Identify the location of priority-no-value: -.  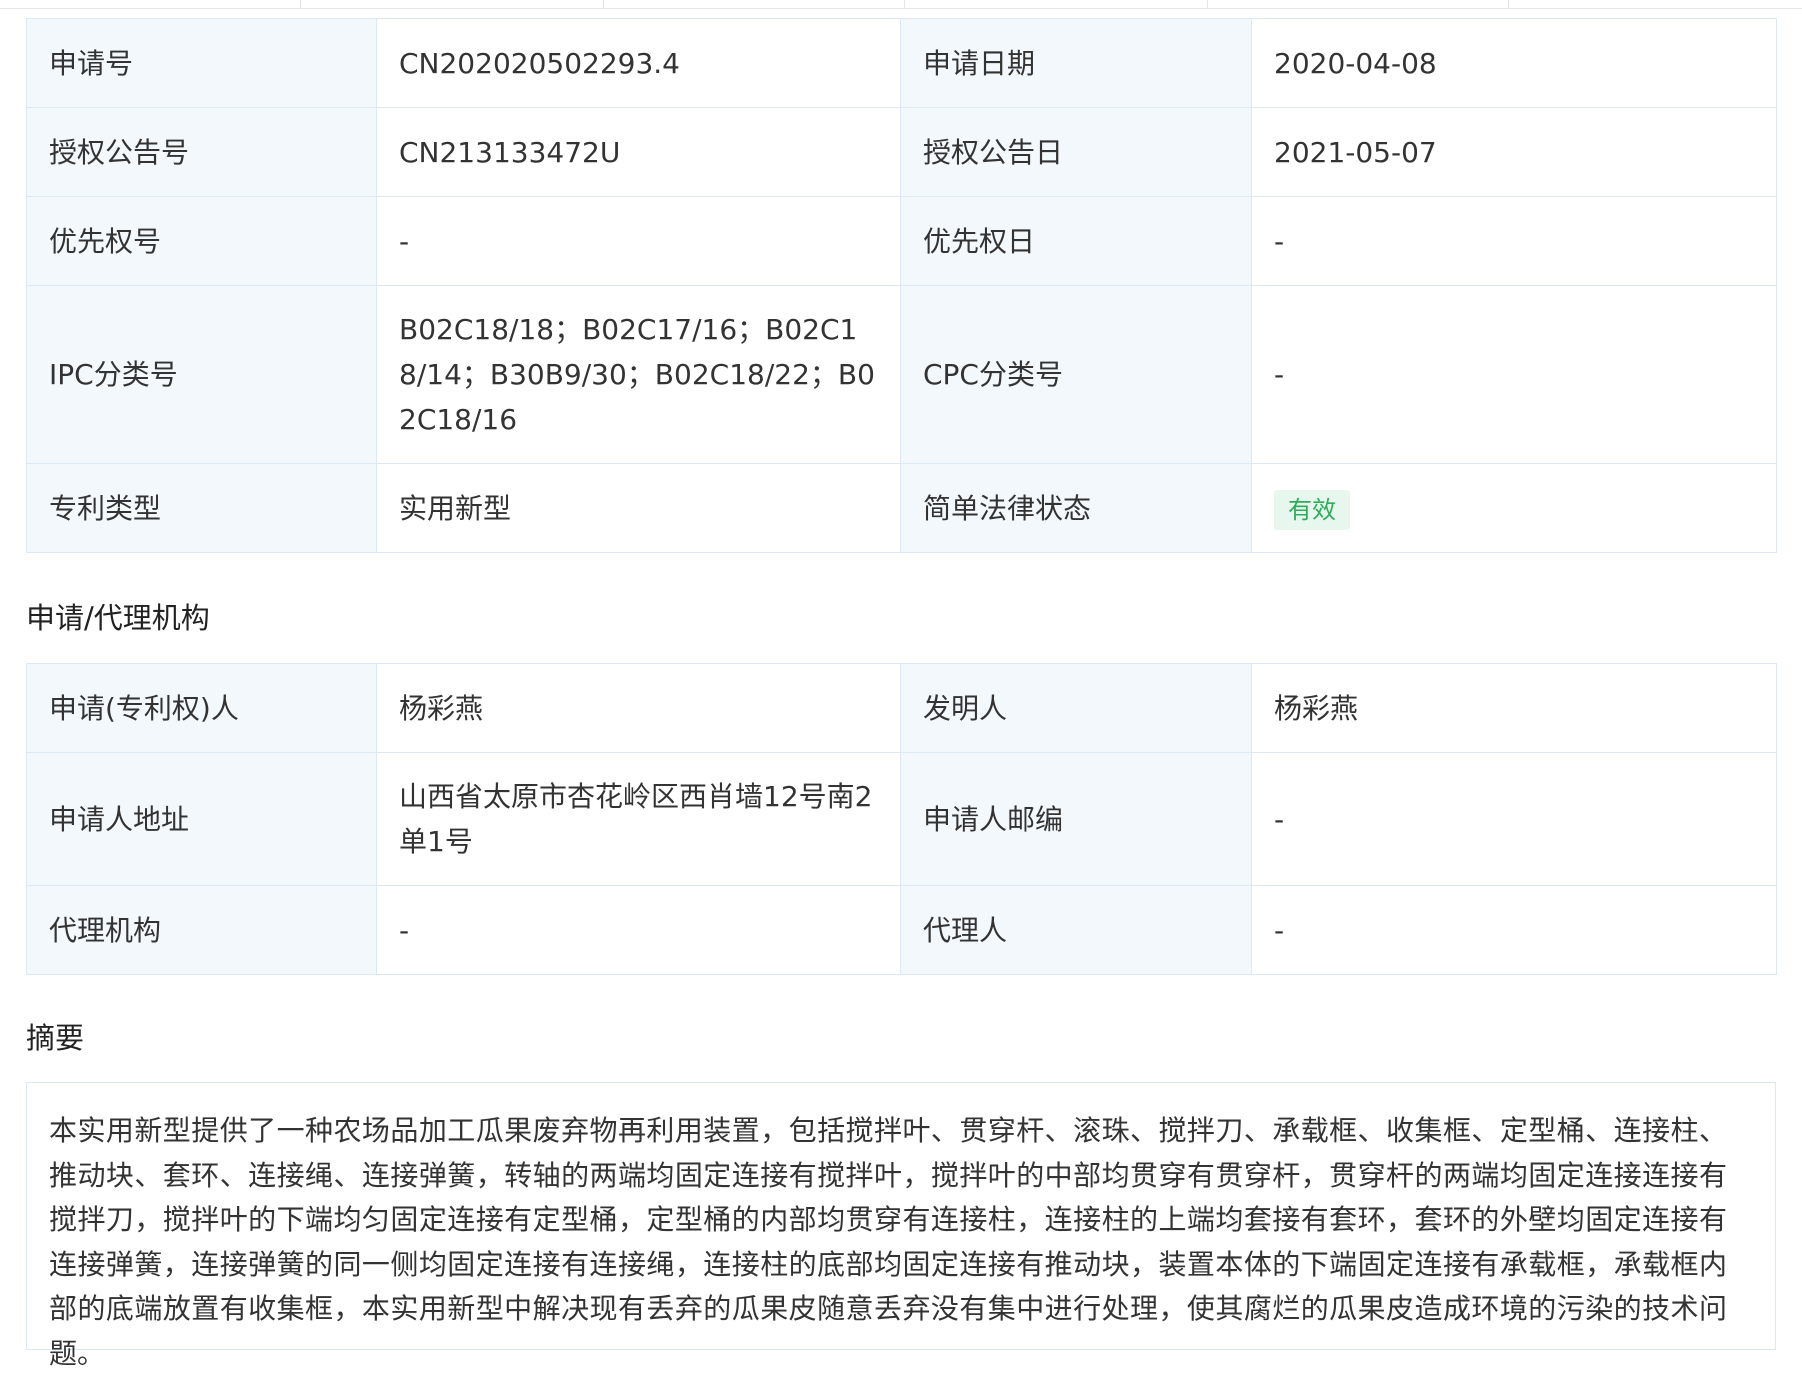
(638, 241).